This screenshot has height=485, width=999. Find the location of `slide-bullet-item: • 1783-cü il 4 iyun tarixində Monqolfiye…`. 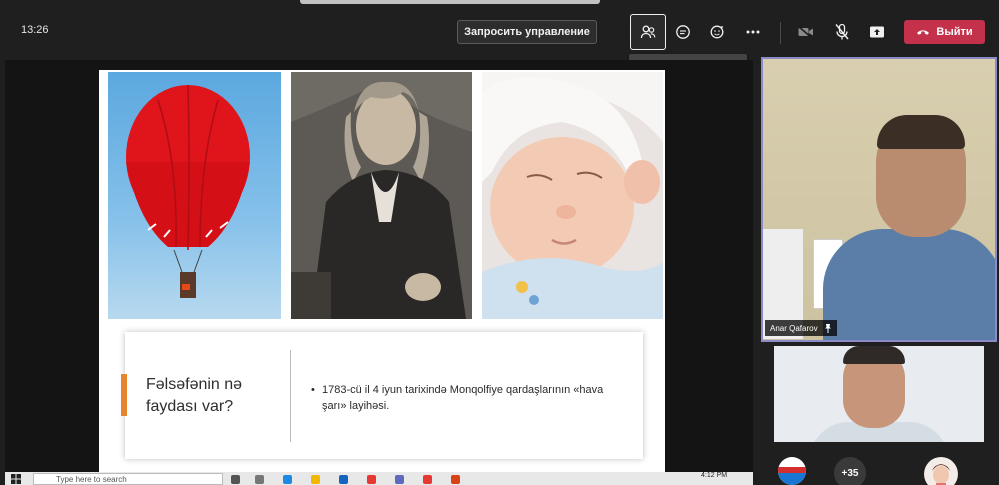

slide-bullet-item: • 1783-cü il 4 iyun tarixində Monqolfiye… is located at coordinates (468, 398).